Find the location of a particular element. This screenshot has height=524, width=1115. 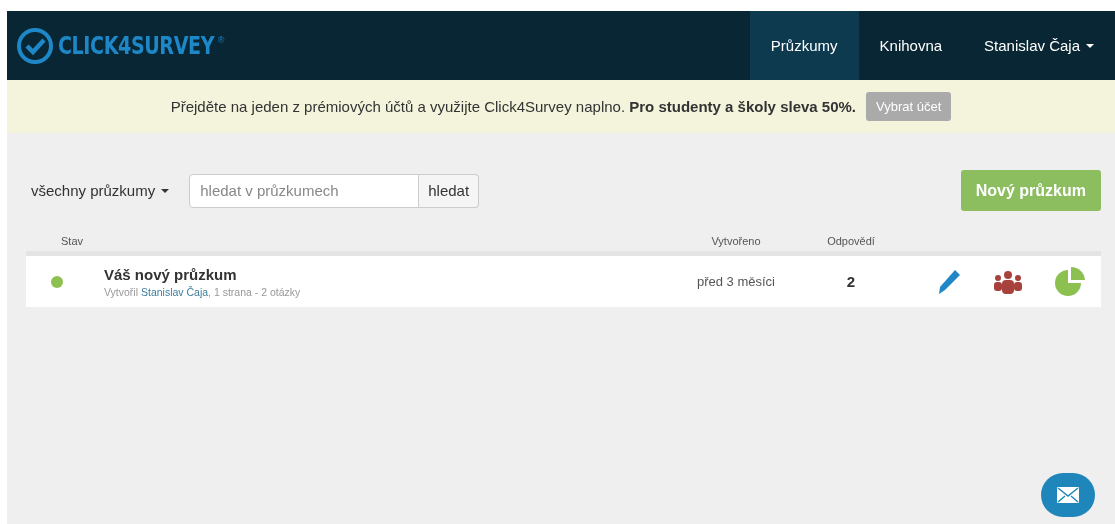

message-button is located at coordinates (1068, 495).